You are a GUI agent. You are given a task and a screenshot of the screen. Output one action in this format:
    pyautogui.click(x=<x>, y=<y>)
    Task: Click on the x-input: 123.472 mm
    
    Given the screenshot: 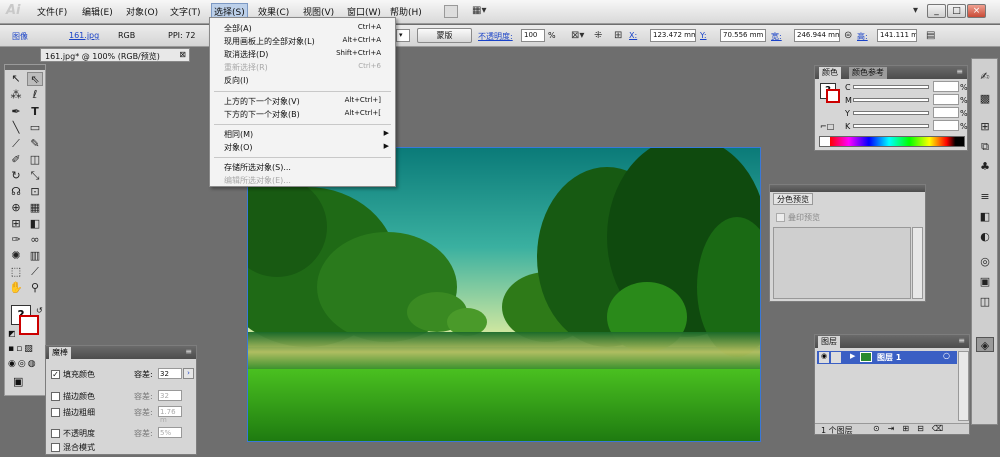 What is the action you would take?
    pyautogui.click(x=673, y=35)
    